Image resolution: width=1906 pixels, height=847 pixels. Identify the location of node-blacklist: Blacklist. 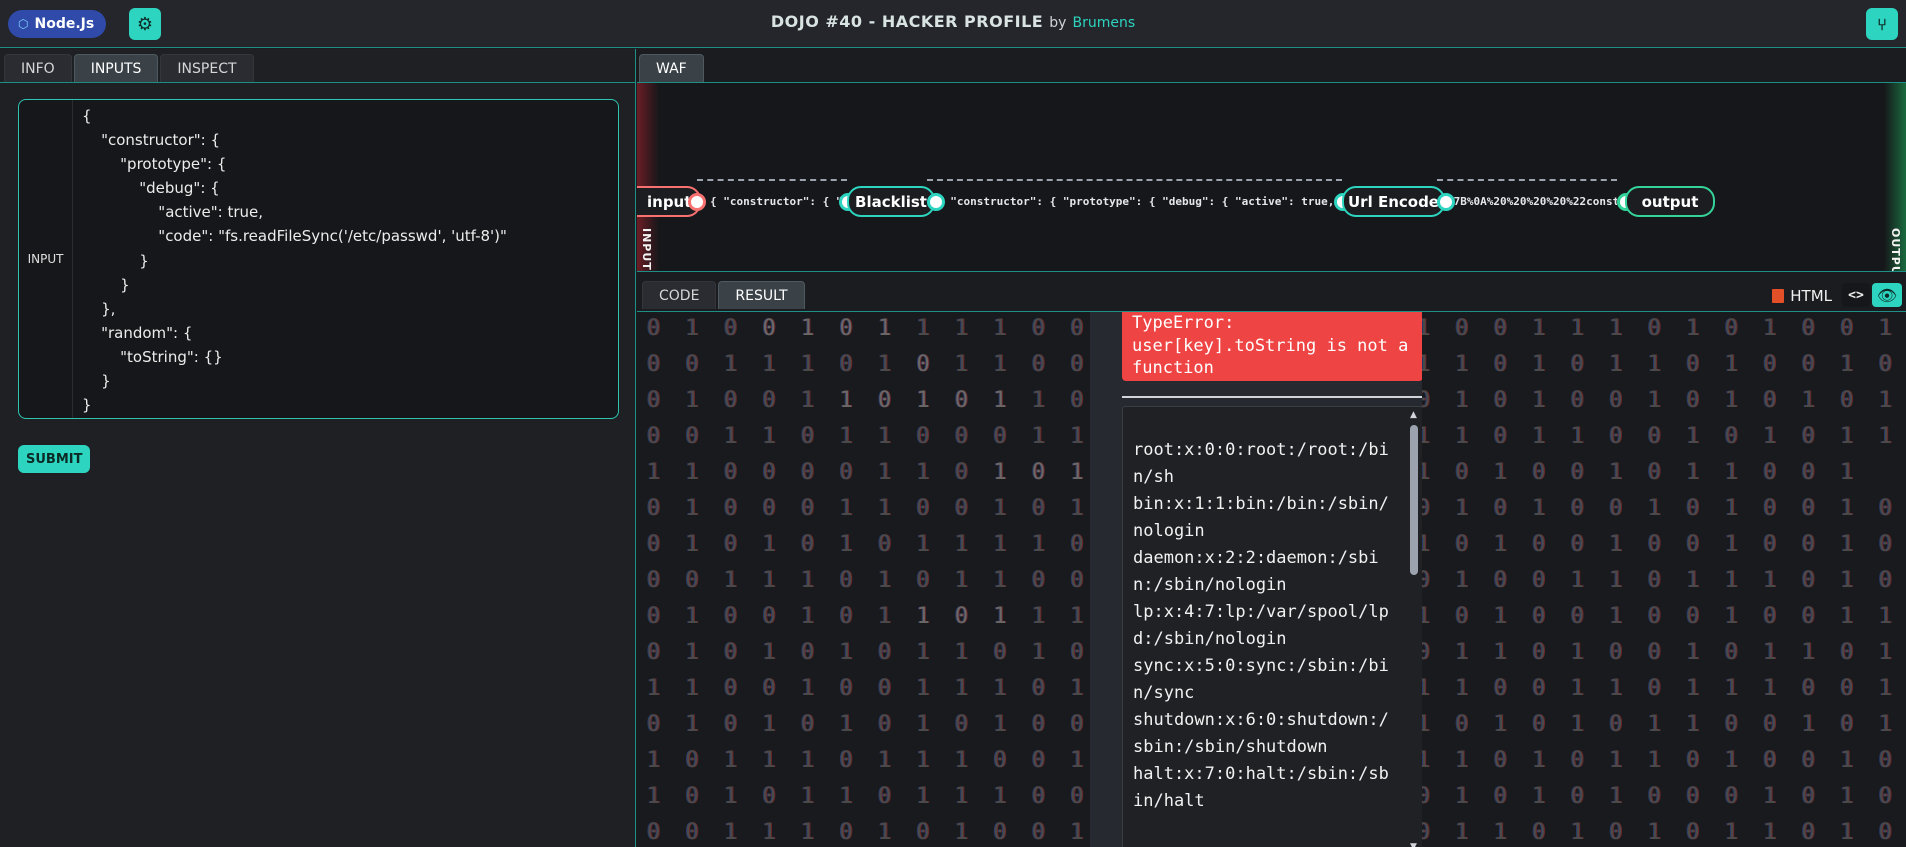
(891, 201).